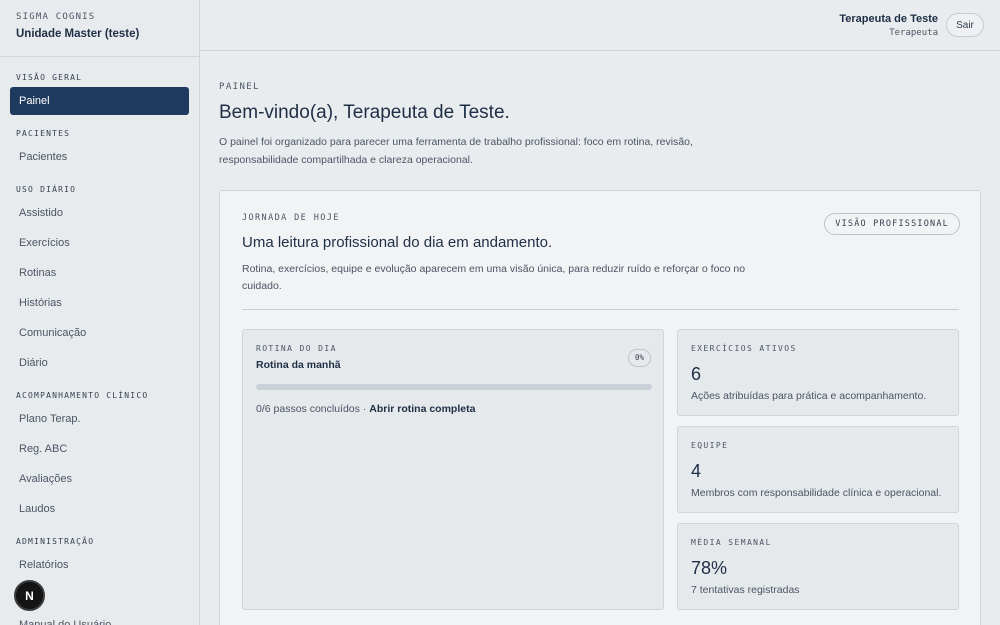 The width and height of the screenshot is (1000, 625). What do you see at coordinates (364, 112) in the screenshot?
I see `page-title: Bem-vindo(a), Terapeuta de Teste.` at bounding box center [364, 112].